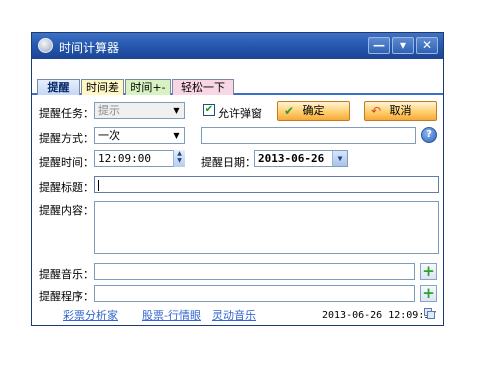 The image size is (500, 375). I want to click on add-program-plus-icon: +, so click(428, 293).